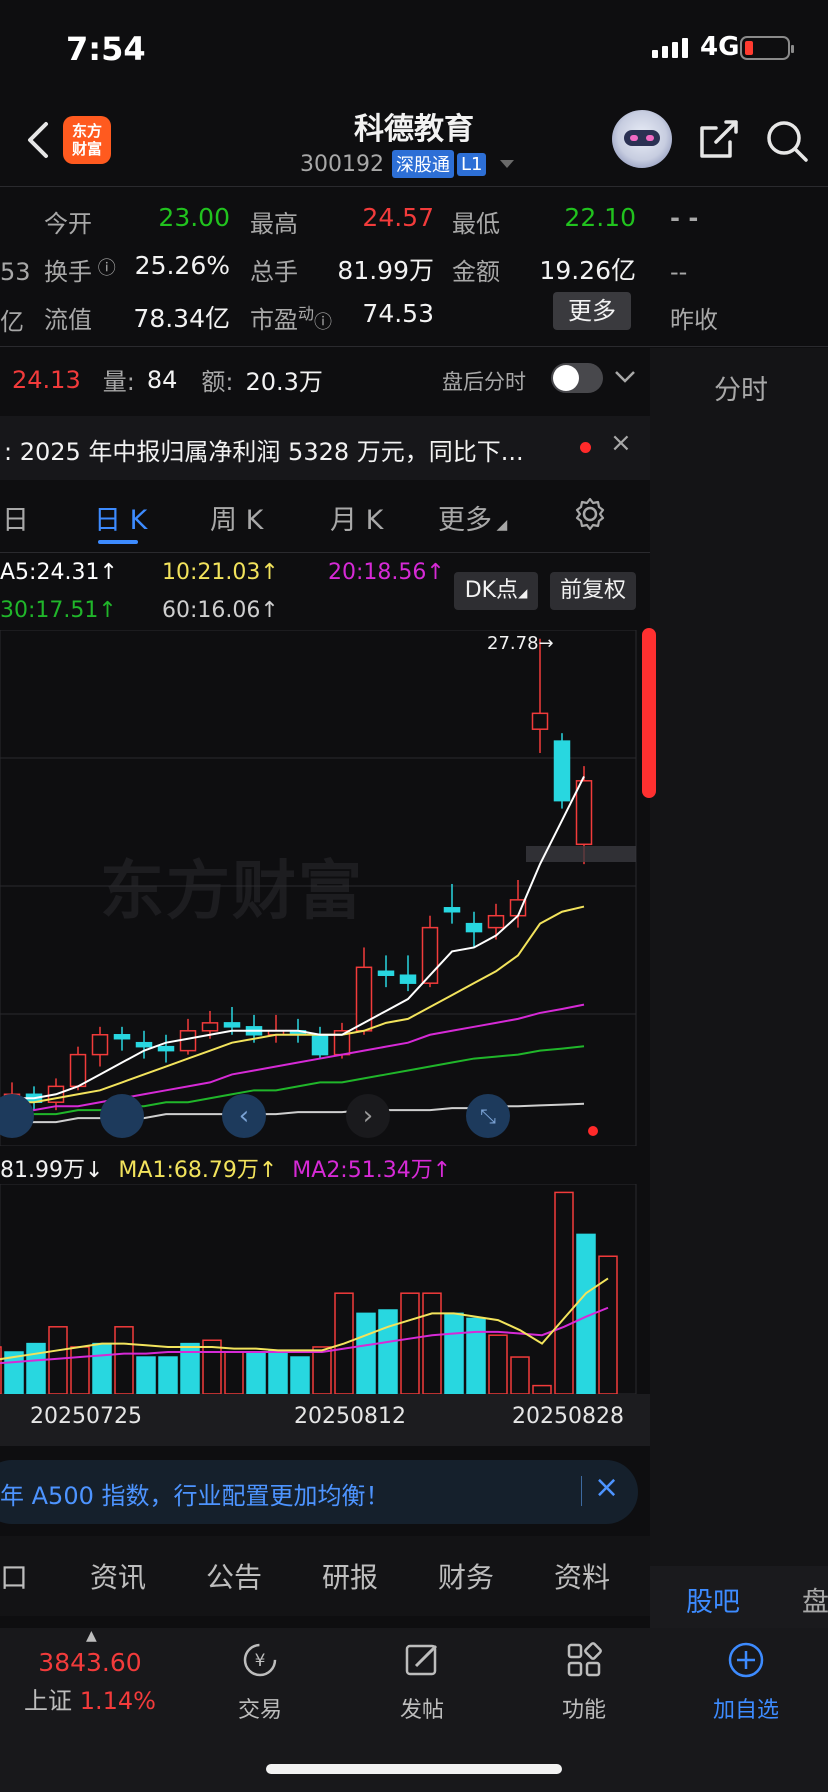 The height and width of the screenshot is (1792, 828). I want to click on scroll-left-icon: ‹, so click(244, 1116).